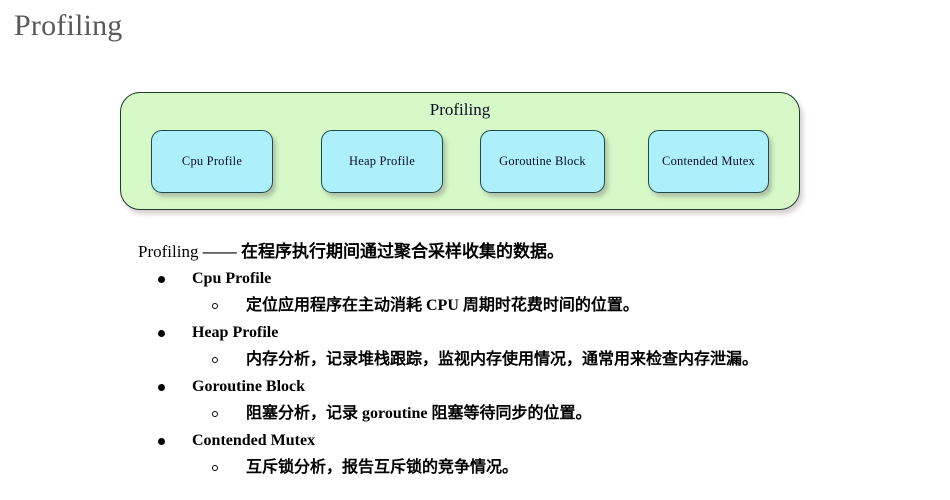 Image resolution: width=950 pixels, height=500 pixels. What do you see at coordinates (249, 386) in the screenshot?
I see `outline-item-label: Goroutine Block` at bounding box center [249, 386].